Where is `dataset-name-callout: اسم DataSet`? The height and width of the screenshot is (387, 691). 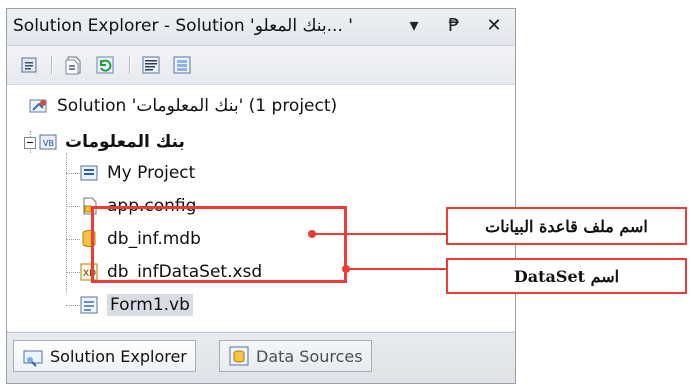
dataset-name-callout: اسم DataSet is located at coordinates (566, 276).